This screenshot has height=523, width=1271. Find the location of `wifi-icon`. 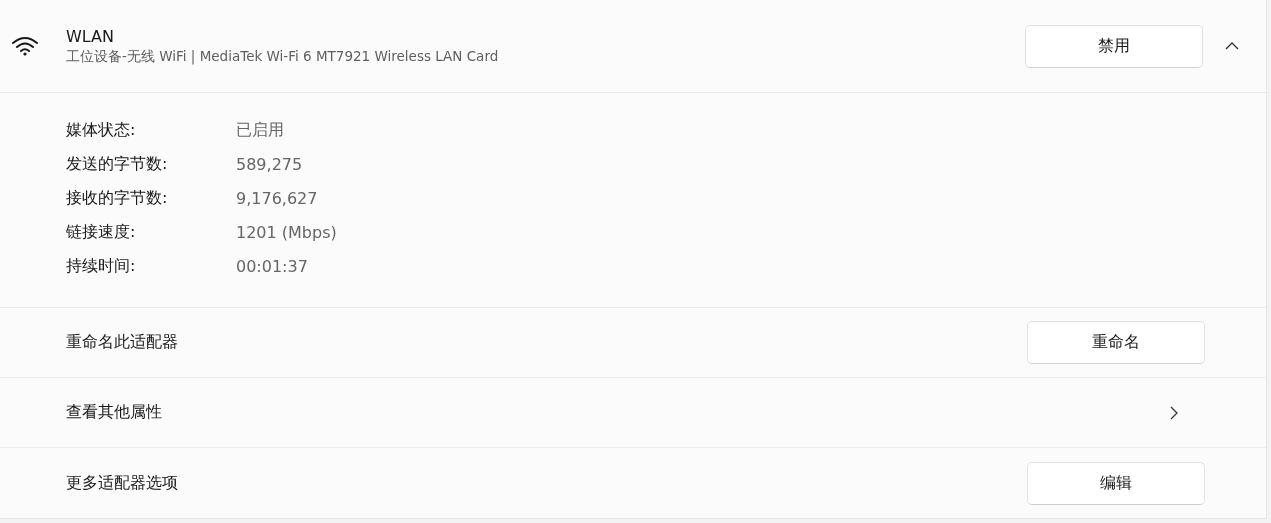

wifi-icon is located at coordinates (25, 46).